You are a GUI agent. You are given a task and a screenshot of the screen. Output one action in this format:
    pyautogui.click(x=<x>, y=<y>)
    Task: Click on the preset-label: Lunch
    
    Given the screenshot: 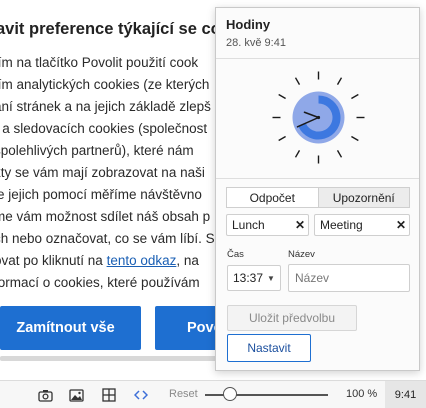 What is the action you would take?
    pyautogui.click(x=248, y=225)
    